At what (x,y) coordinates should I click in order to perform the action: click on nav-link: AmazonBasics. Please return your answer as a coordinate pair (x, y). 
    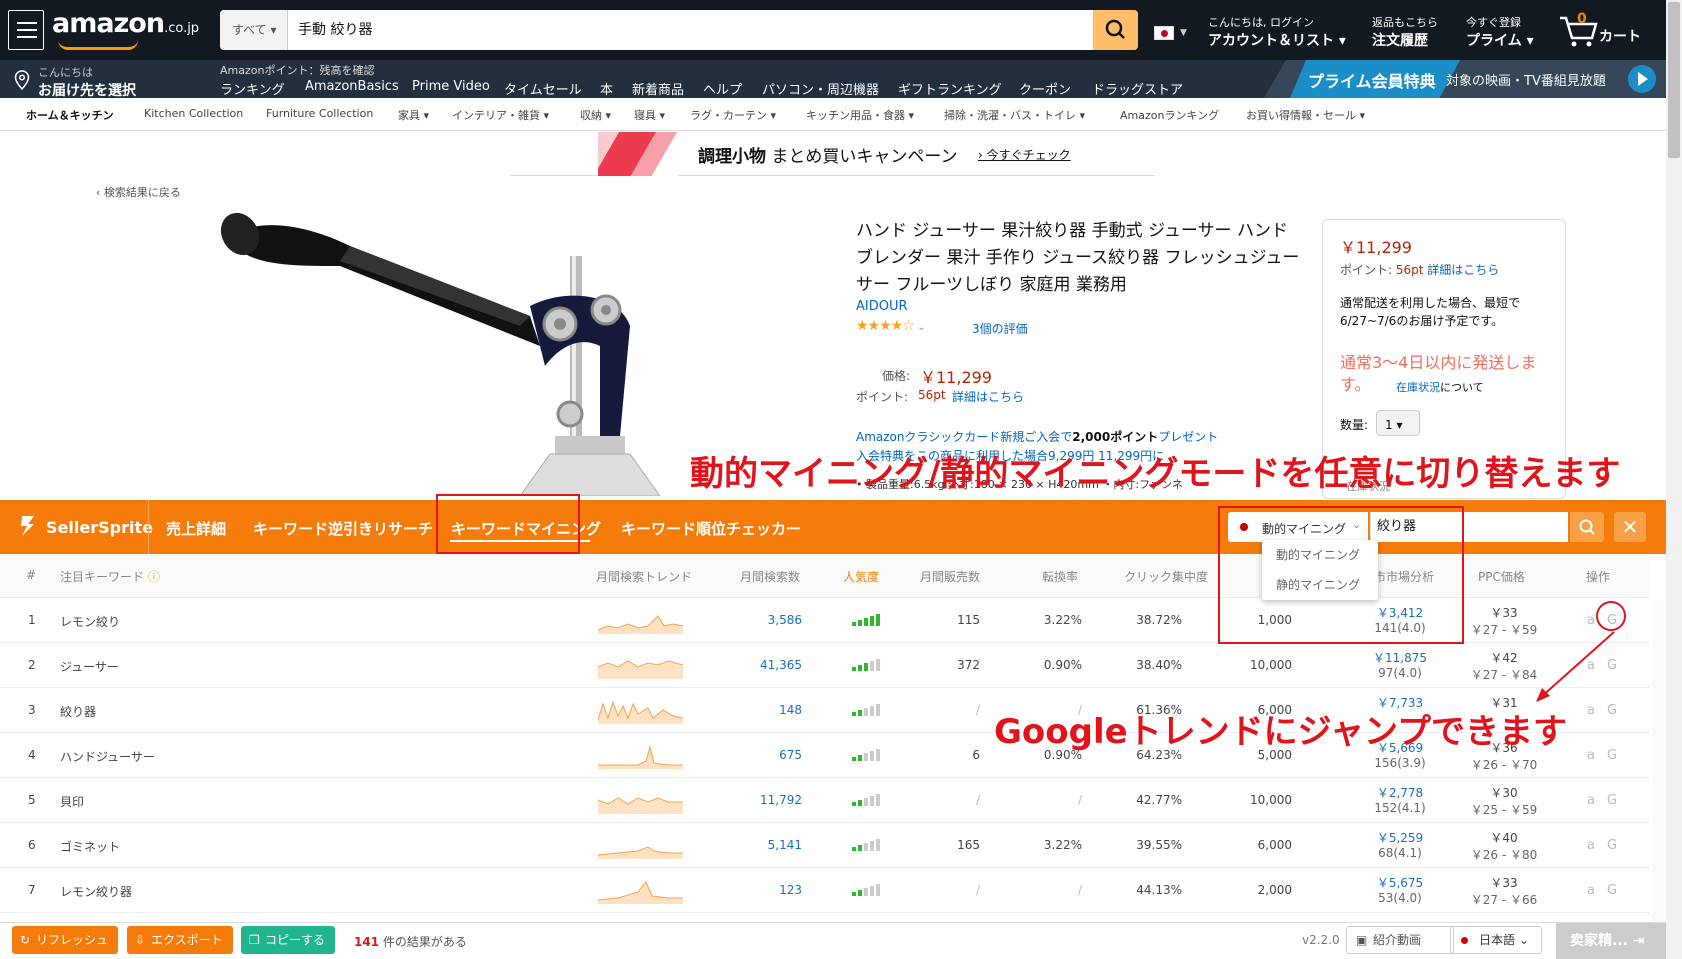
    Looking at the image, I should click on (352, 86).